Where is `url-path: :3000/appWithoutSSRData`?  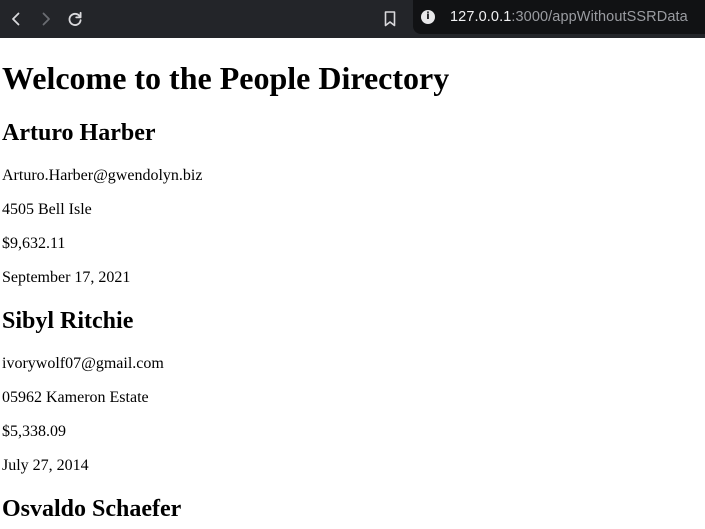
url-path: :3000/appWithoutSSRData is located at coordinates (599, 17).